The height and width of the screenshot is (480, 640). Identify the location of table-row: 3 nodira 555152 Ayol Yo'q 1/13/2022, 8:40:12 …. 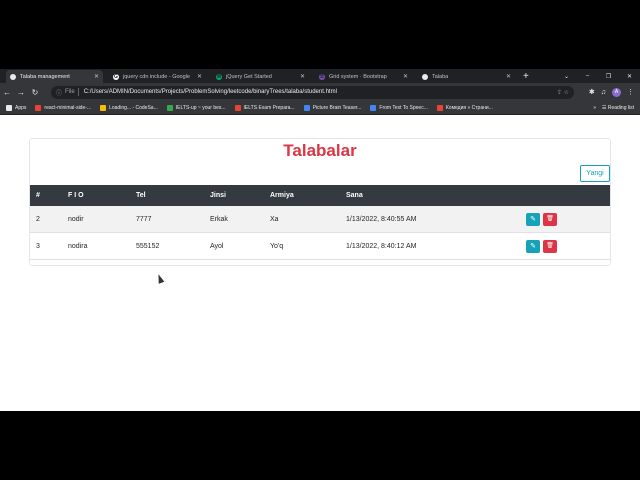
(320, 246).